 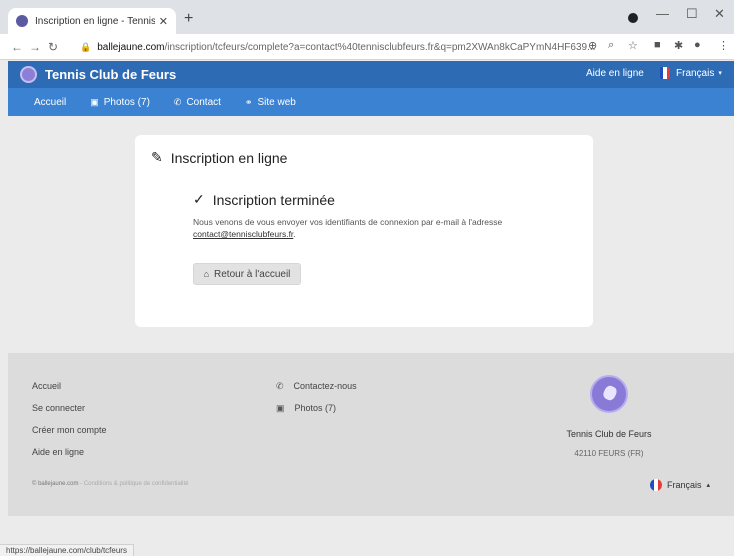 I want to click on maximize-icon: ☐, so click(x=692, y=14).